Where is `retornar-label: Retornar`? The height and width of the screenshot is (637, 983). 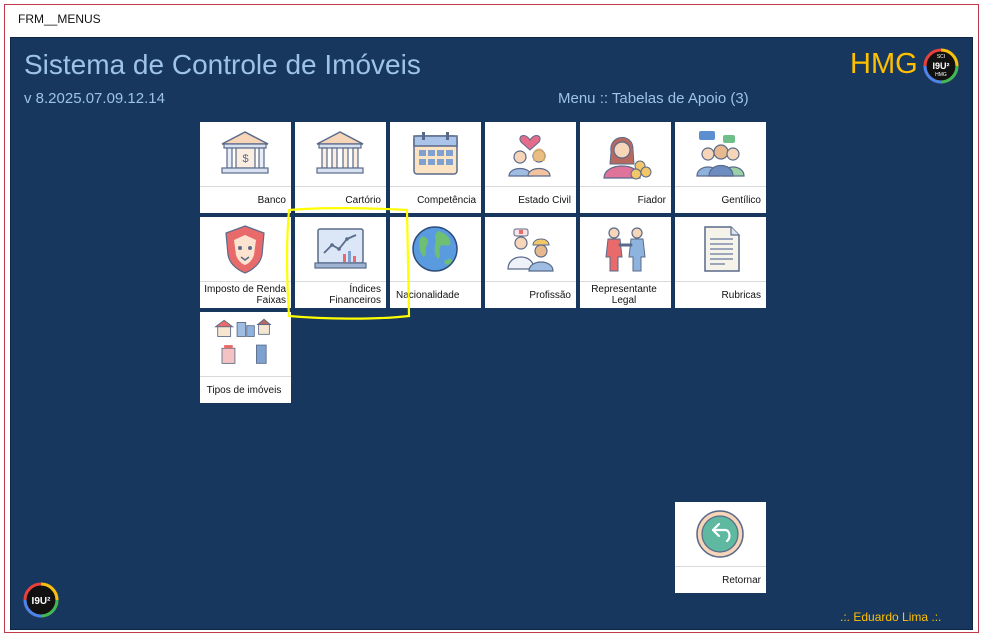
retornar-label: Retornar is located at coordinates (741, 580).